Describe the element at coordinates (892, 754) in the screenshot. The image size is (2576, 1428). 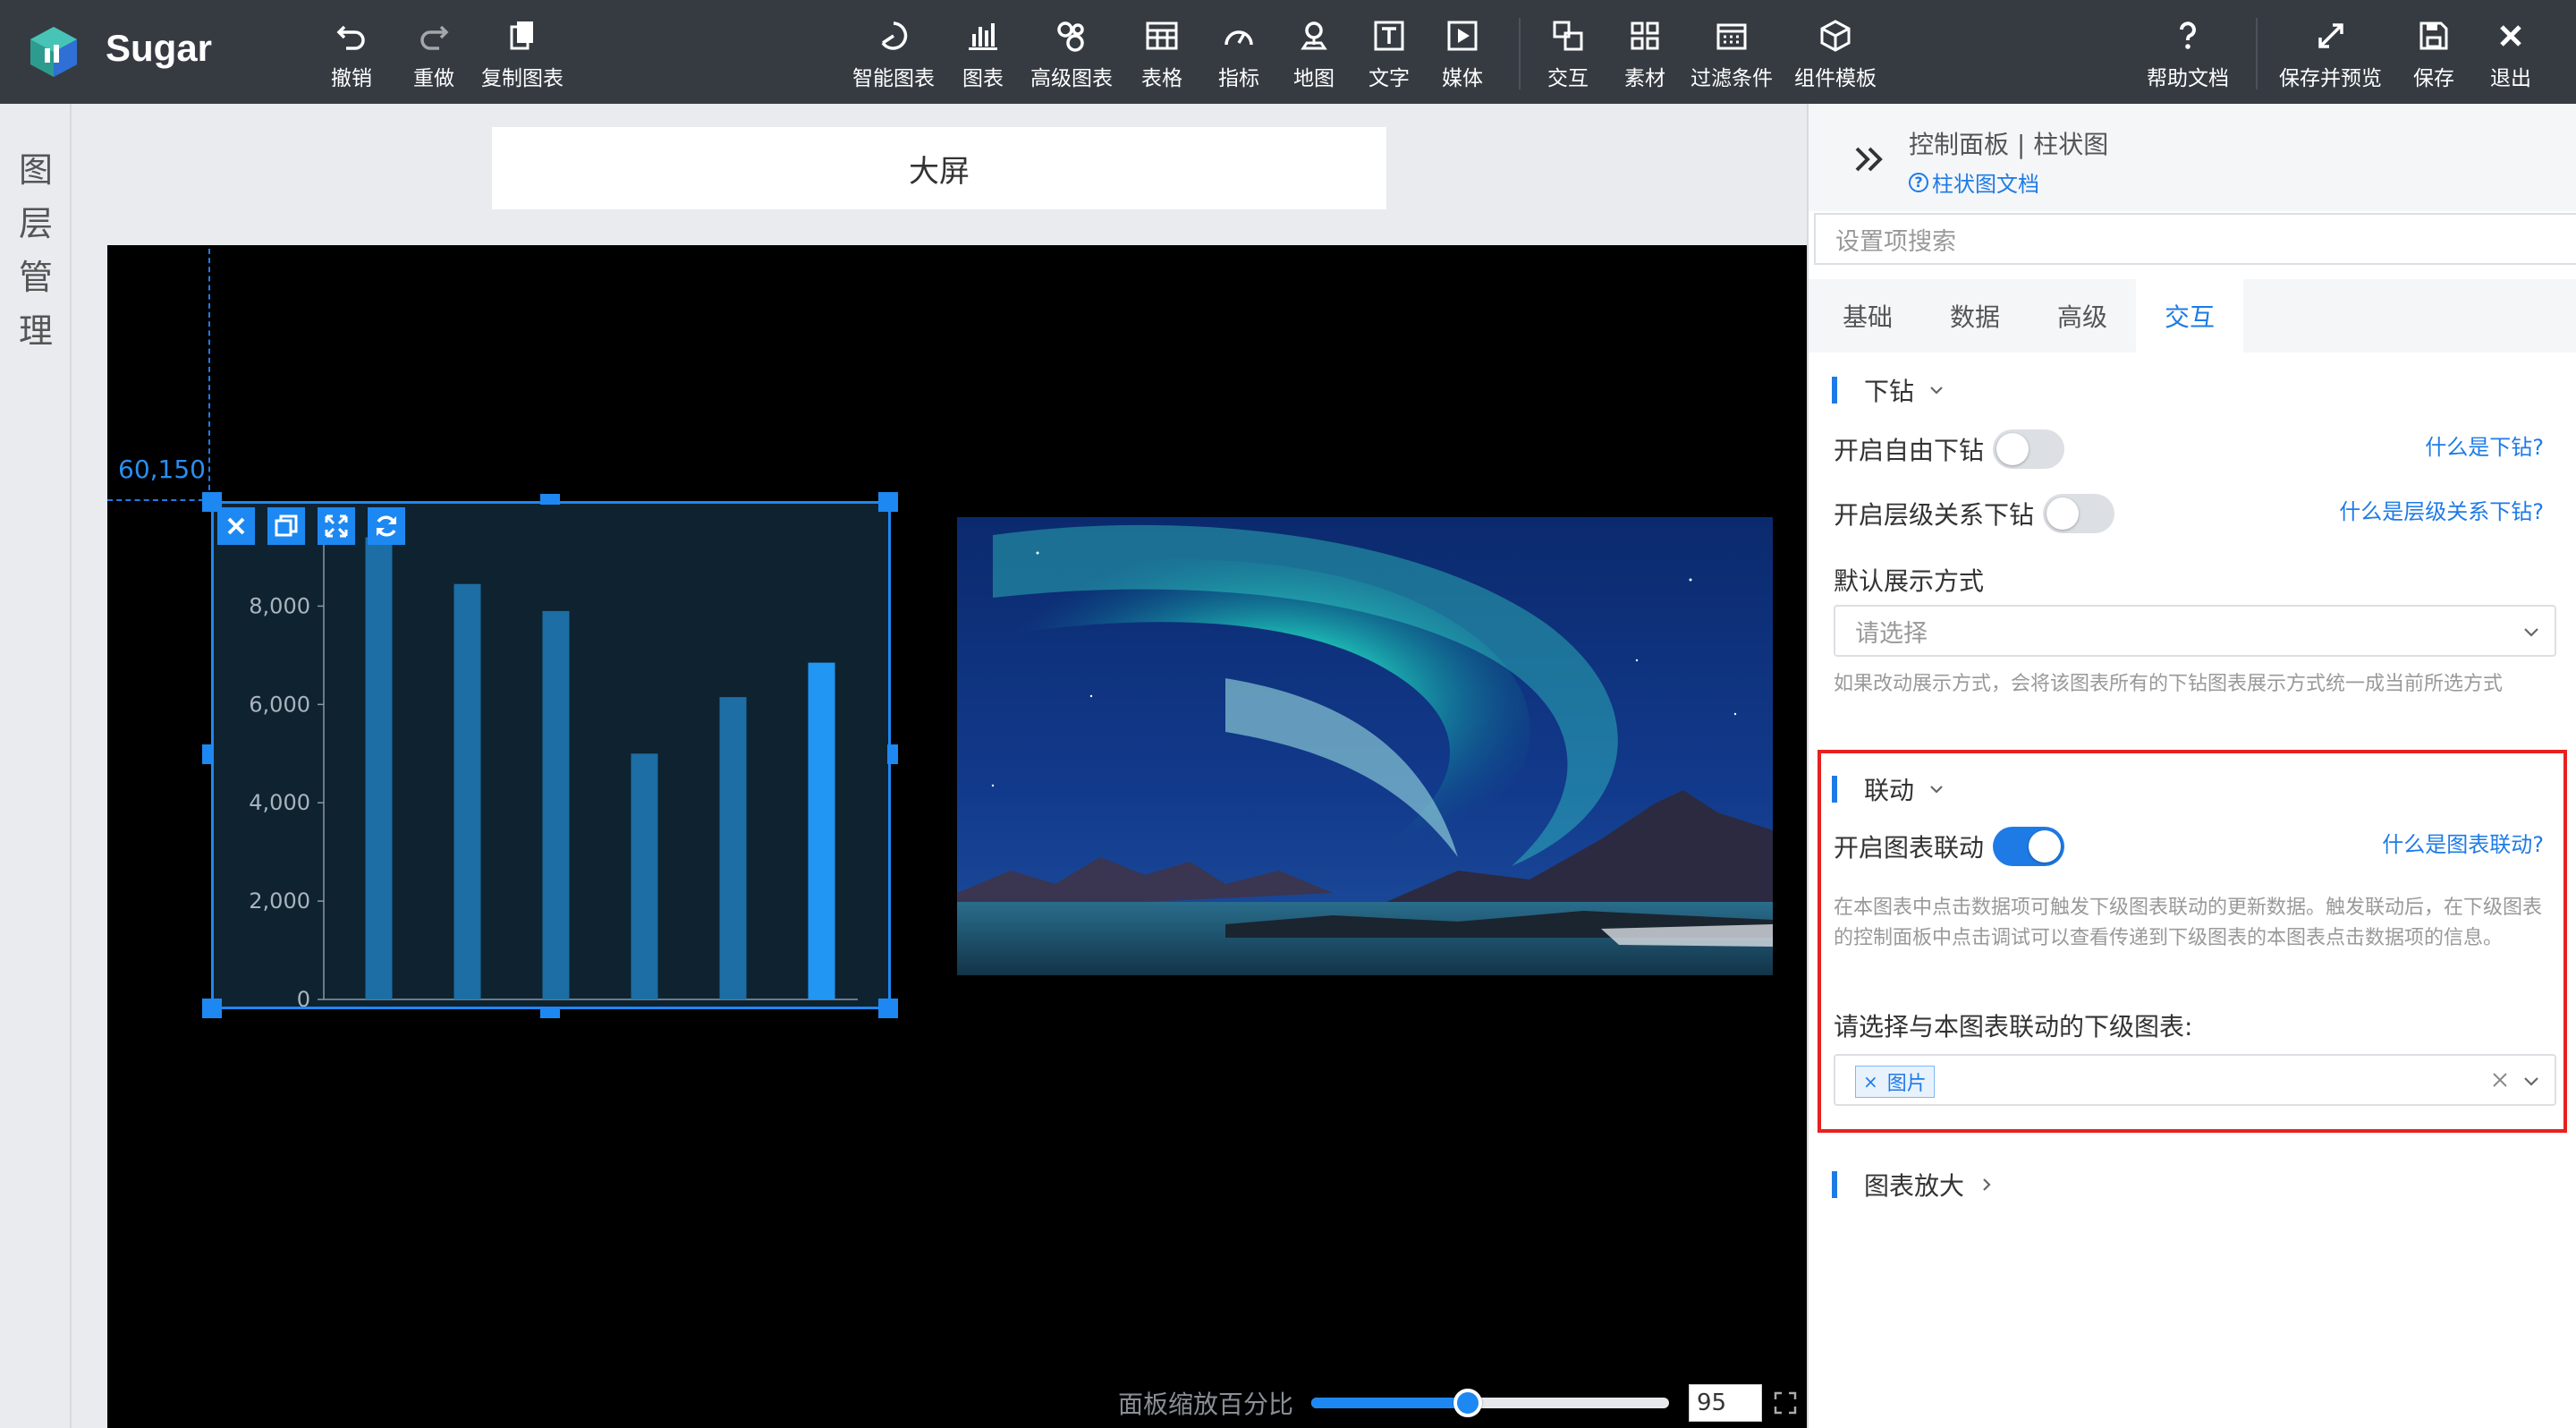
I see `resize-handle-right` at that location.